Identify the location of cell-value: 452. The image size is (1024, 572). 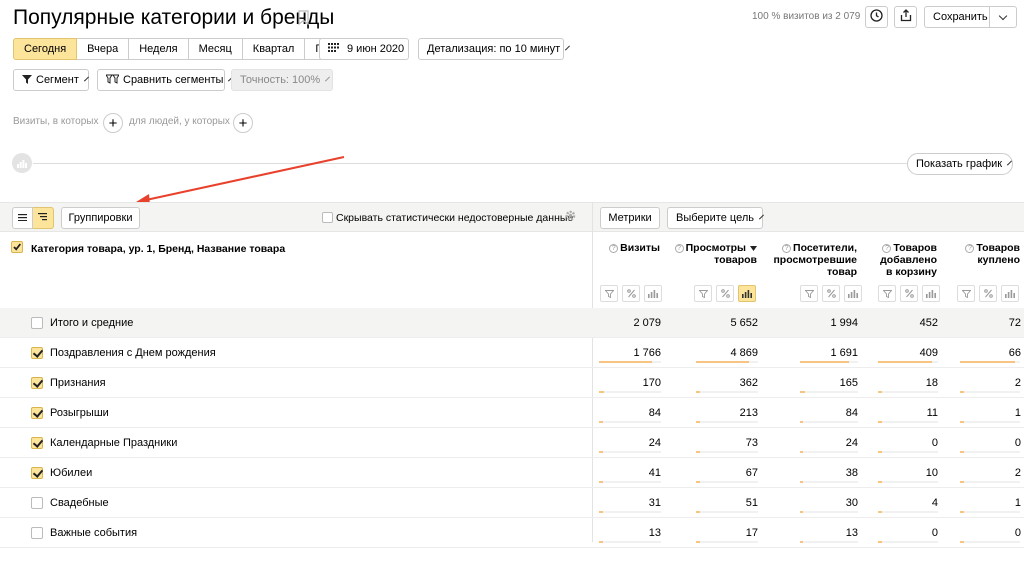
(928, 323).